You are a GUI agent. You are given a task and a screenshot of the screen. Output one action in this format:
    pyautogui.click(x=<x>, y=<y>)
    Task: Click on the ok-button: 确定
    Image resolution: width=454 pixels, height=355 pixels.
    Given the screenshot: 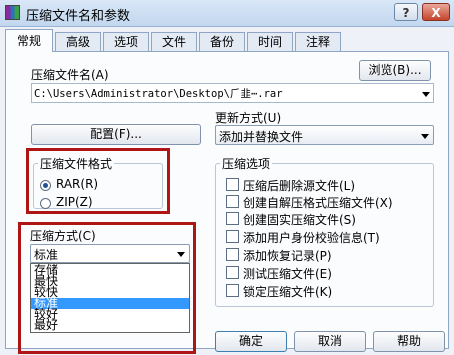 What is the action you would take?
    pyautogui.click(x=251, y=341)
    